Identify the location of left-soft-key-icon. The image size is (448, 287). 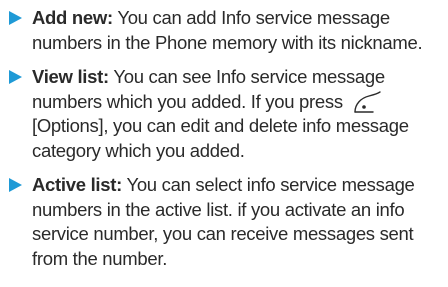
(367, 101).